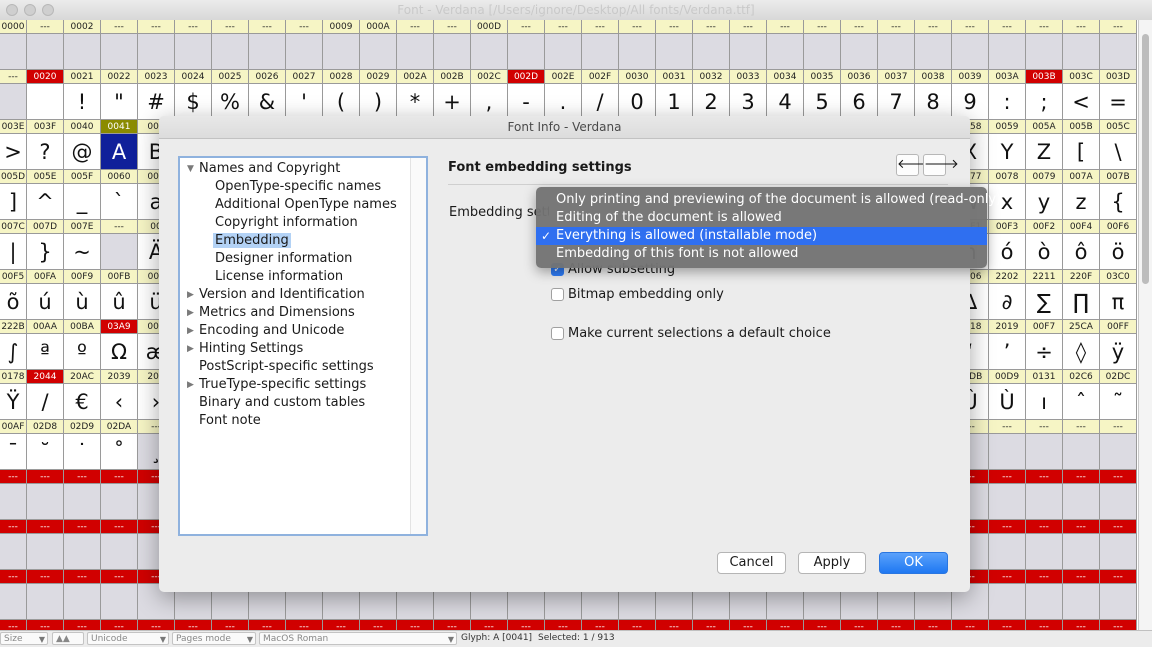 The height and width of the screenshot is (647, 1152). I want to click on glyph-cell: ª, so click(45, 352).